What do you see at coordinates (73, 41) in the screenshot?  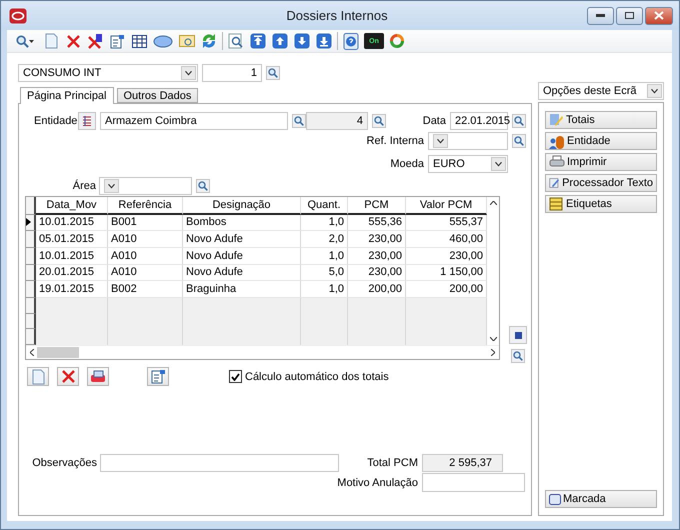 I see `delete-button` at bounding box center [73, 41].